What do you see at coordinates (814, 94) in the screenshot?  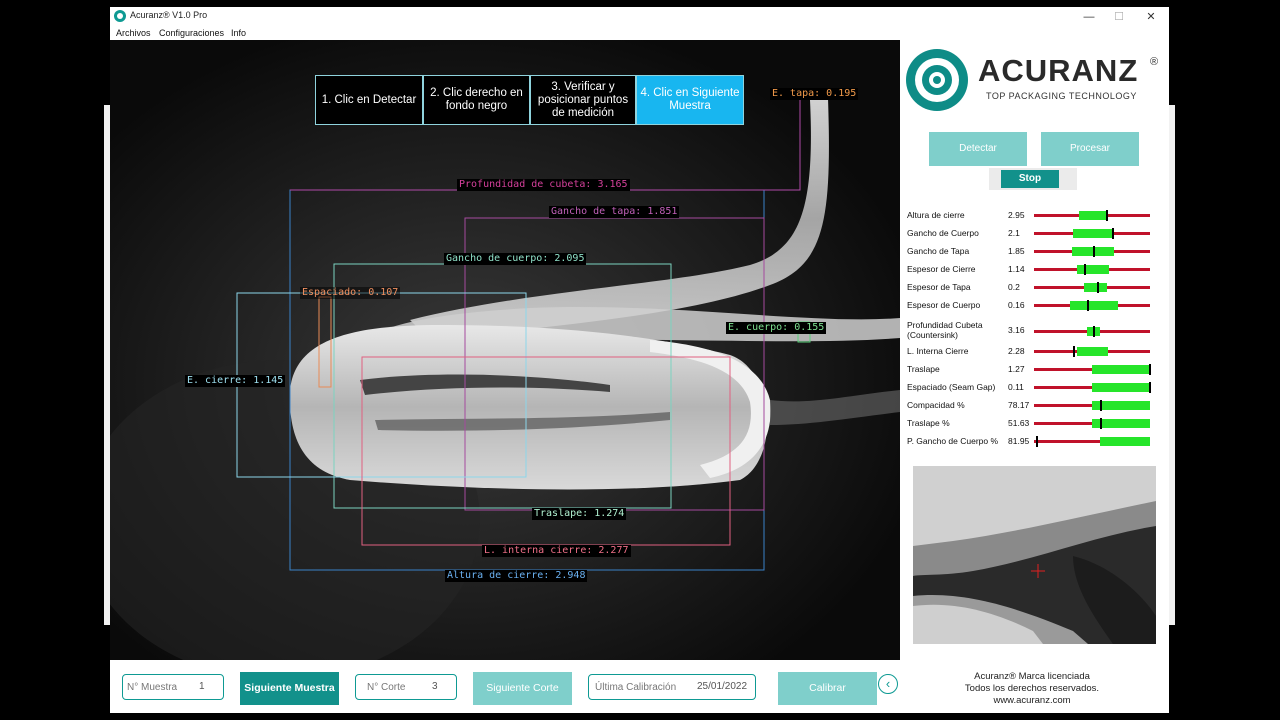 I see `label-e-tapa: E. tapa: 0.195` at bounding box center [814, 94].